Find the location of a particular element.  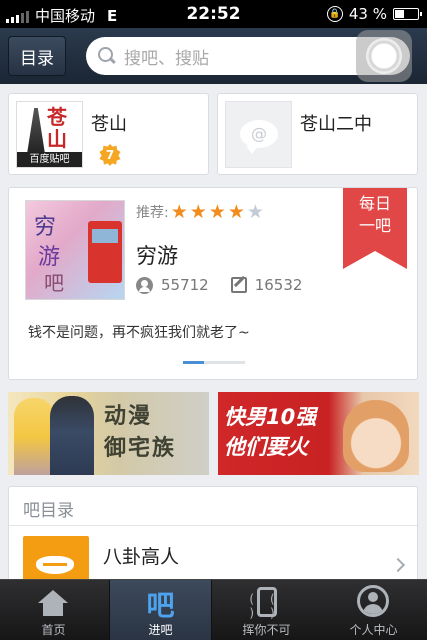

daily-ribbon: 每日 一吧 is located at coordinates (375, 228).